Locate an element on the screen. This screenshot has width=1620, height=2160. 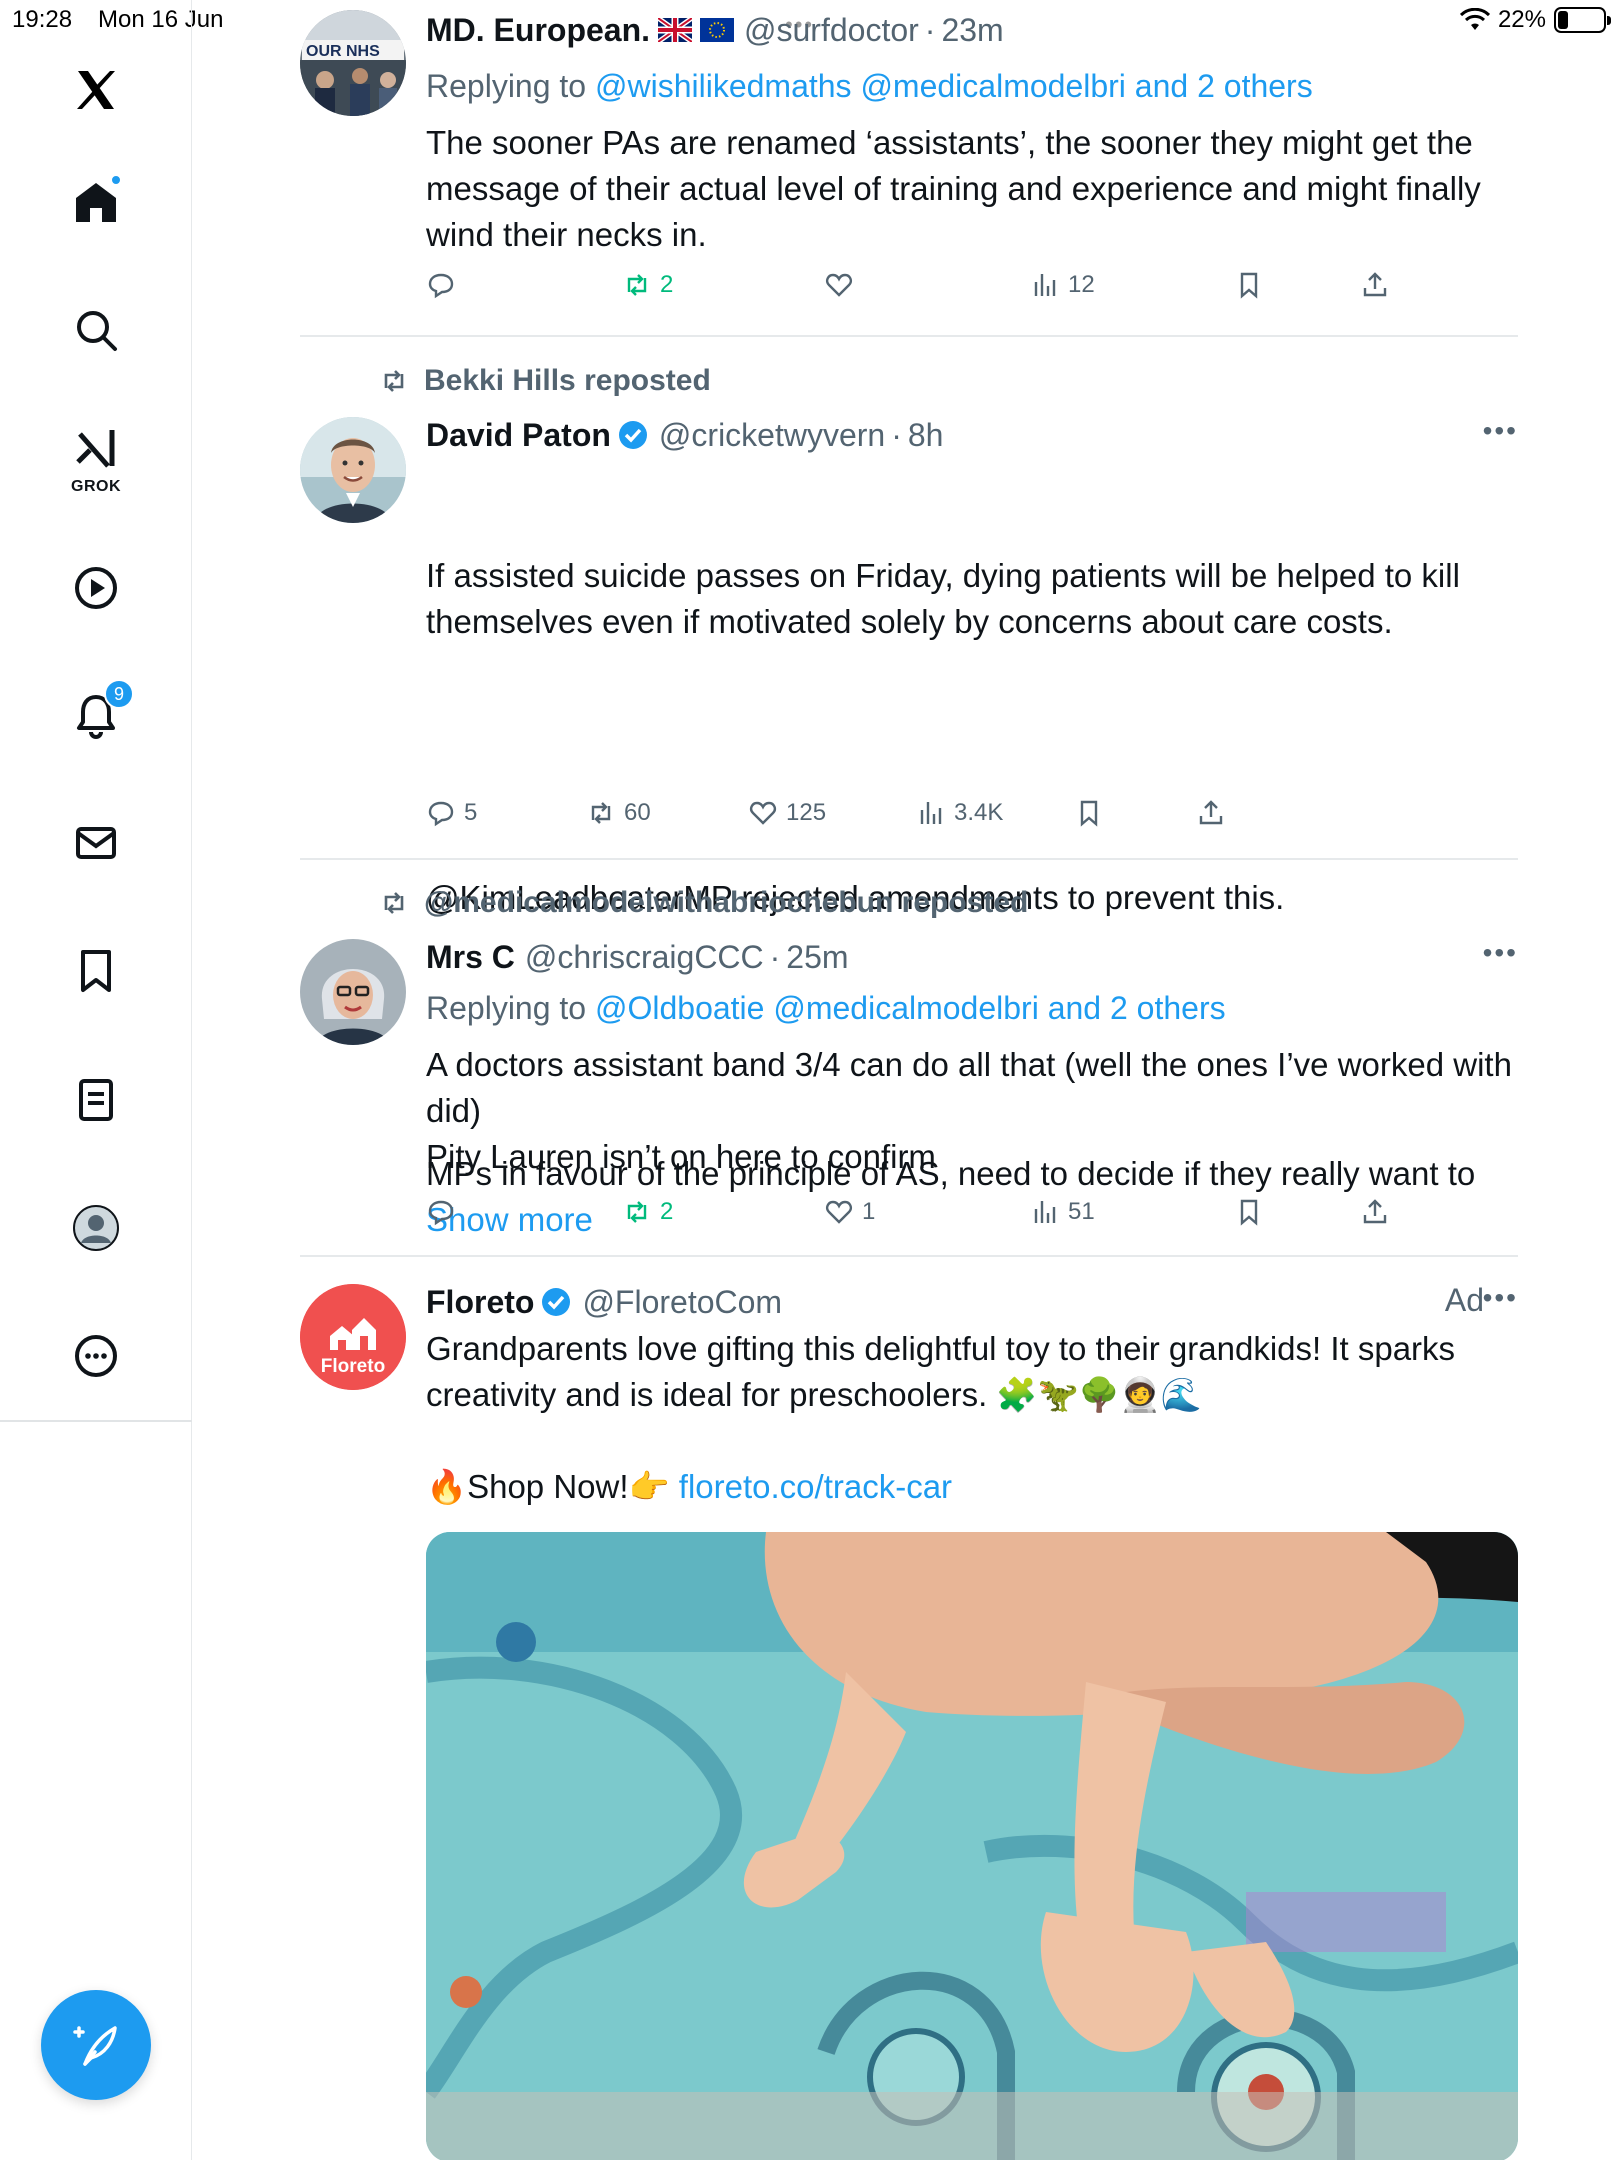
repost-indicator: Bekki Hills reposted is located at coordinates (544, 381).